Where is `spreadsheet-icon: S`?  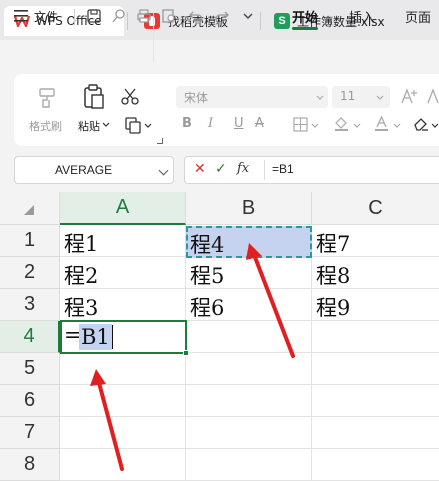 spreadsheet-icon: S is located at coordinates (282, 21).